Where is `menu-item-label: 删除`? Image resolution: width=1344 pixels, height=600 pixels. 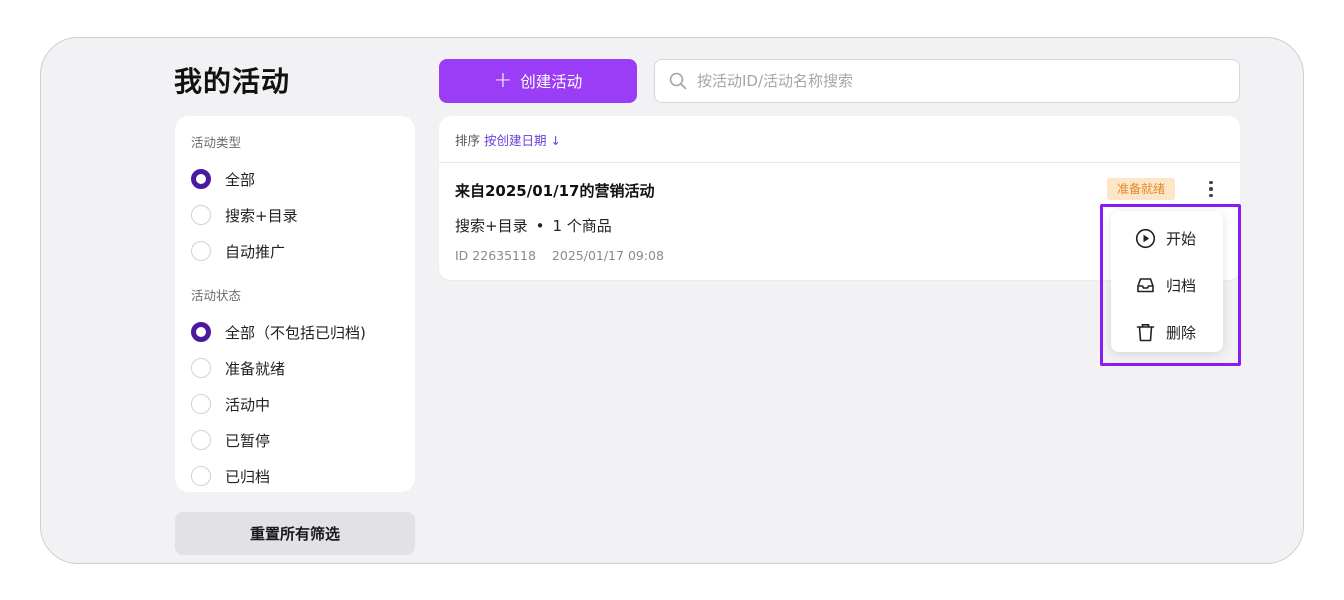 menu-item-label: 删除 is located at coordinates (1181, 333).